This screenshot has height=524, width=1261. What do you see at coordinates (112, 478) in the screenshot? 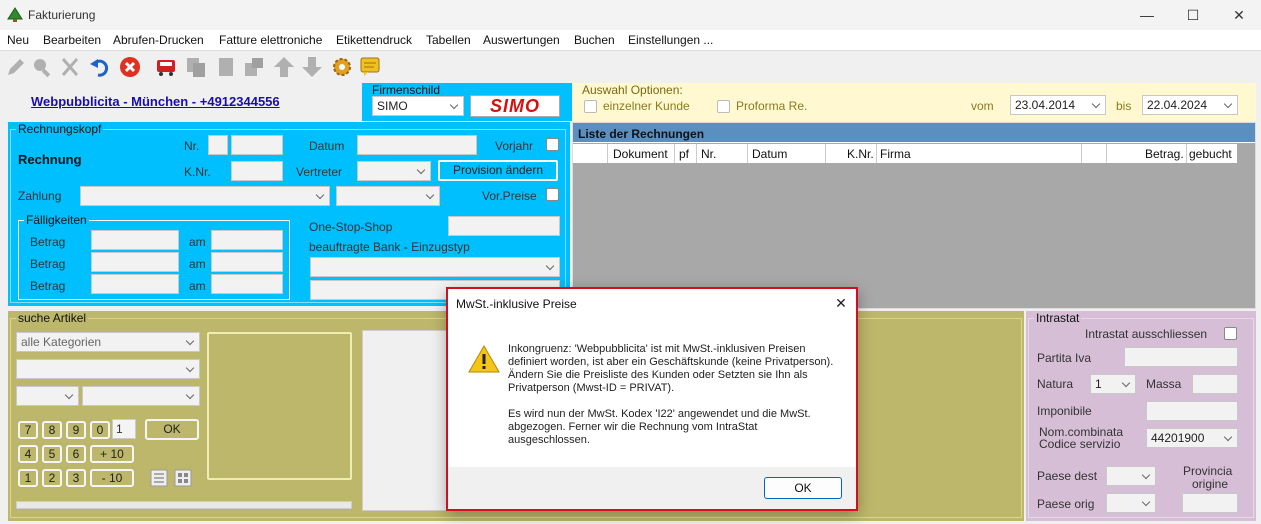
I see `minus10-key: - 10` at bounding box center [112, 478].